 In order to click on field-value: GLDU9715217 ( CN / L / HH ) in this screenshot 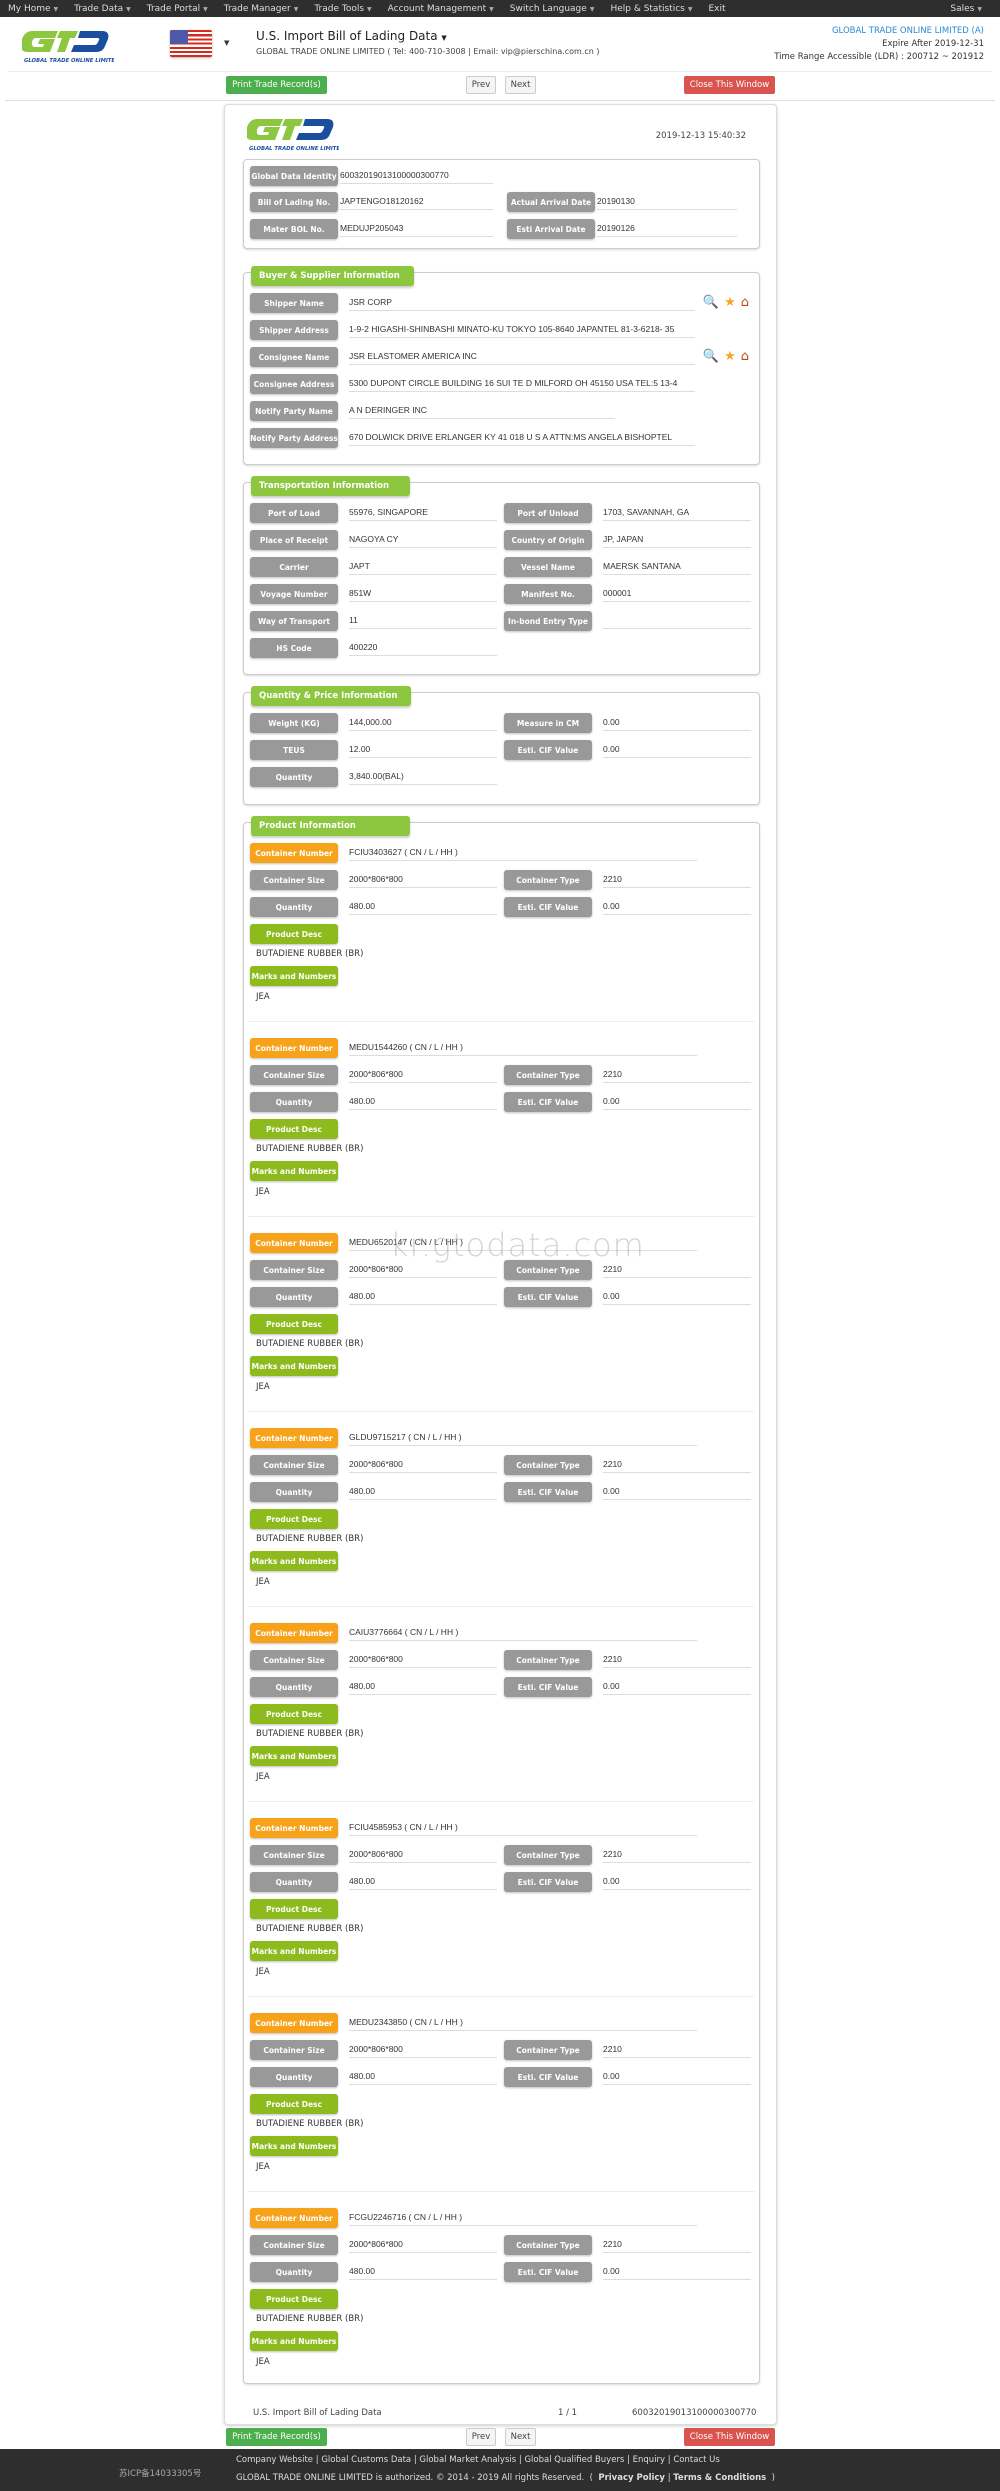, I will do `click(523, 1438)`.